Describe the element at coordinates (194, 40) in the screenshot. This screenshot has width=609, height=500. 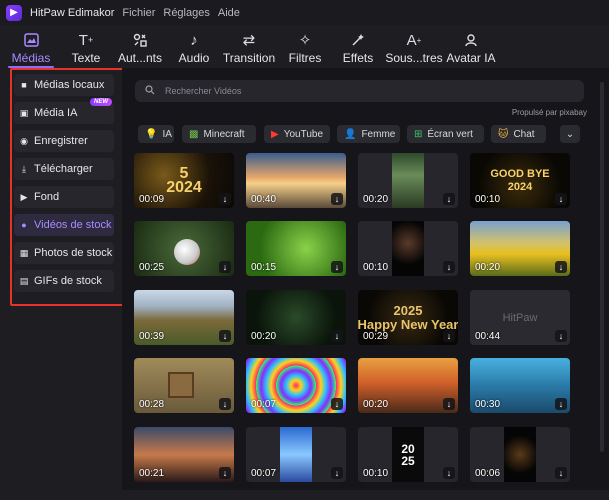
I see `music-note-icon: ♪` at that location.